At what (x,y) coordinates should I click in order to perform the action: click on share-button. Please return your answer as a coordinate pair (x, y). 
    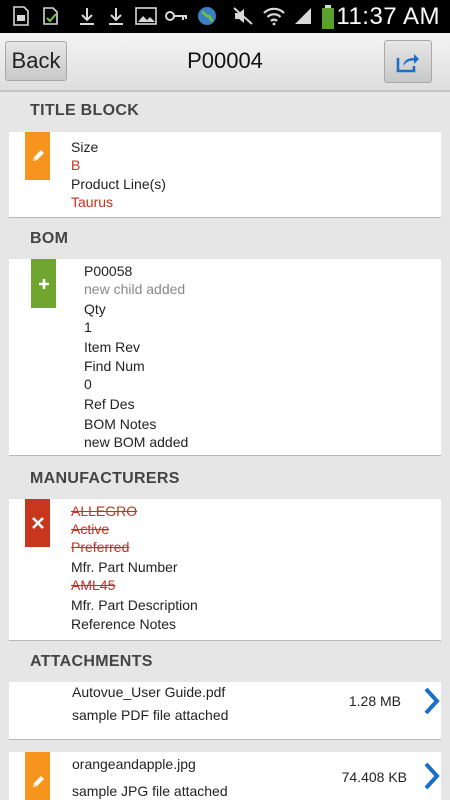
    Looking at the image, I should click on (408, 61).